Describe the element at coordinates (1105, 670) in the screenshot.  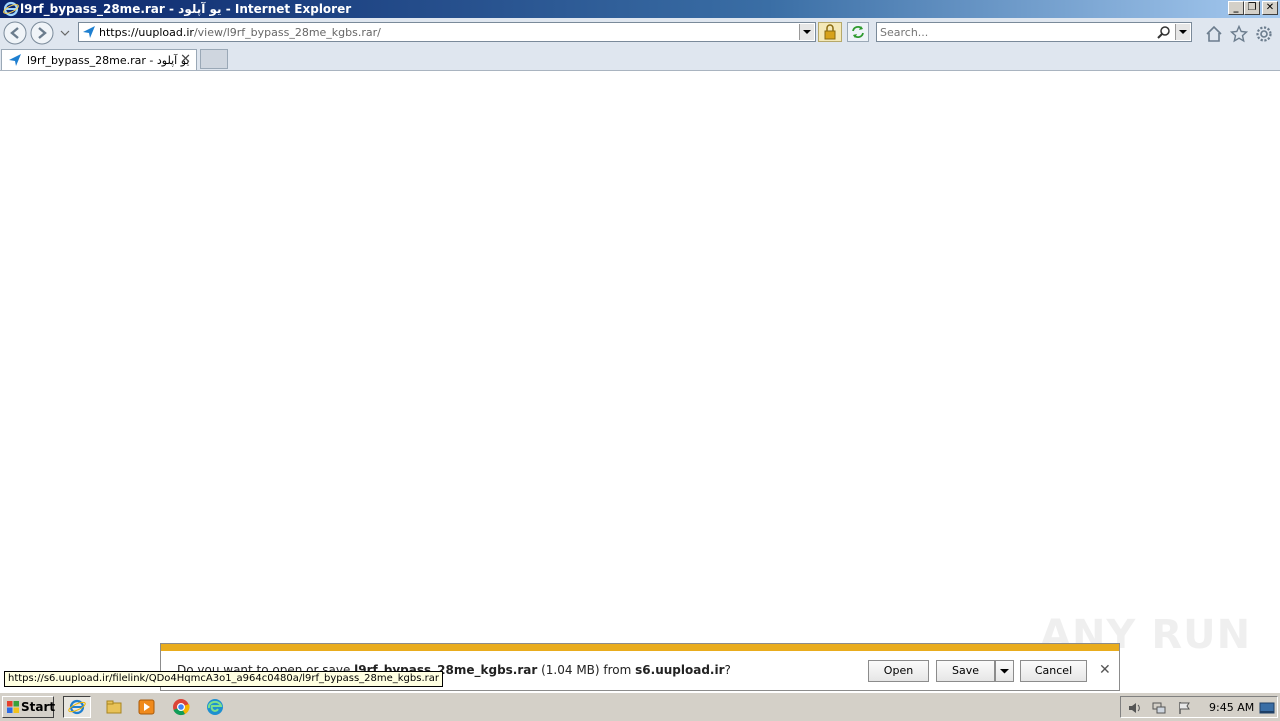
I see `close-download-bar-icon: ✕` at that location.